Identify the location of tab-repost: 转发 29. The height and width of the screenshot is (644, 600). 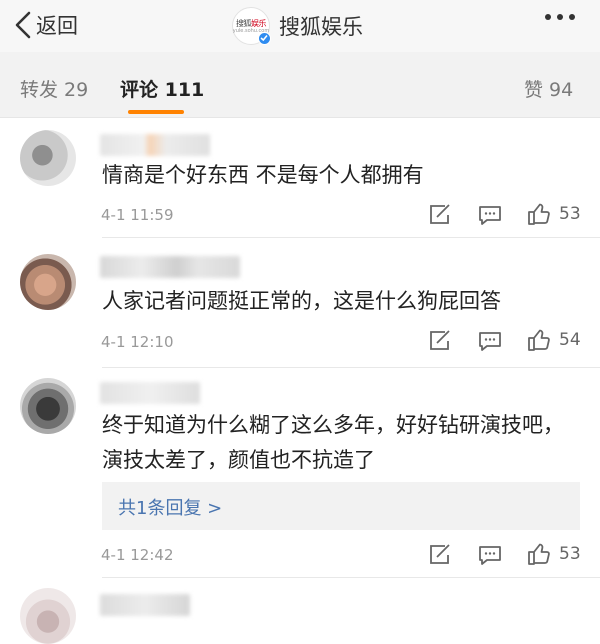
(54, 88).